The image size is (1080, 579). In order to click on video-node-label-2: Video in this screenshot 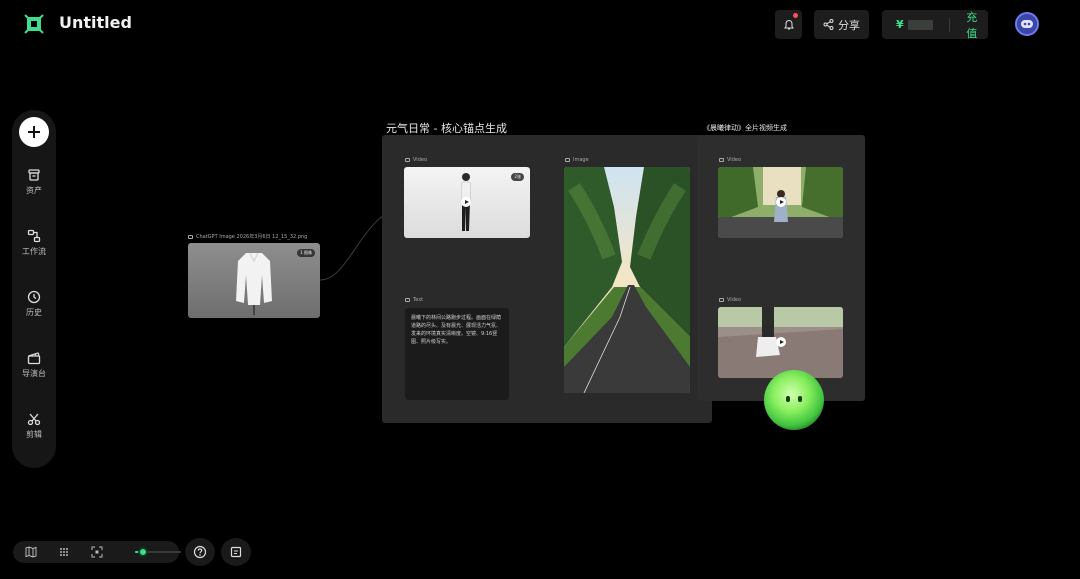, I will do `click(730, 300)`.